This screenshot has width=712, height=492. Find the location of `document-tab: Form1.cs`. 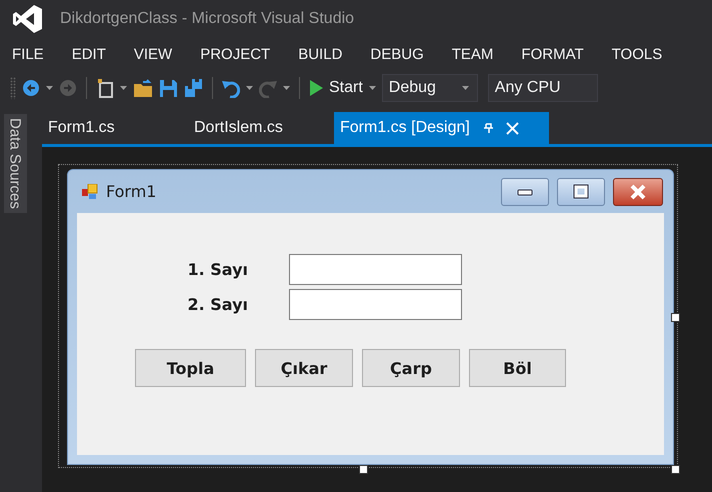

document-tab: Form1.cs is located at coordinates (115, 128).